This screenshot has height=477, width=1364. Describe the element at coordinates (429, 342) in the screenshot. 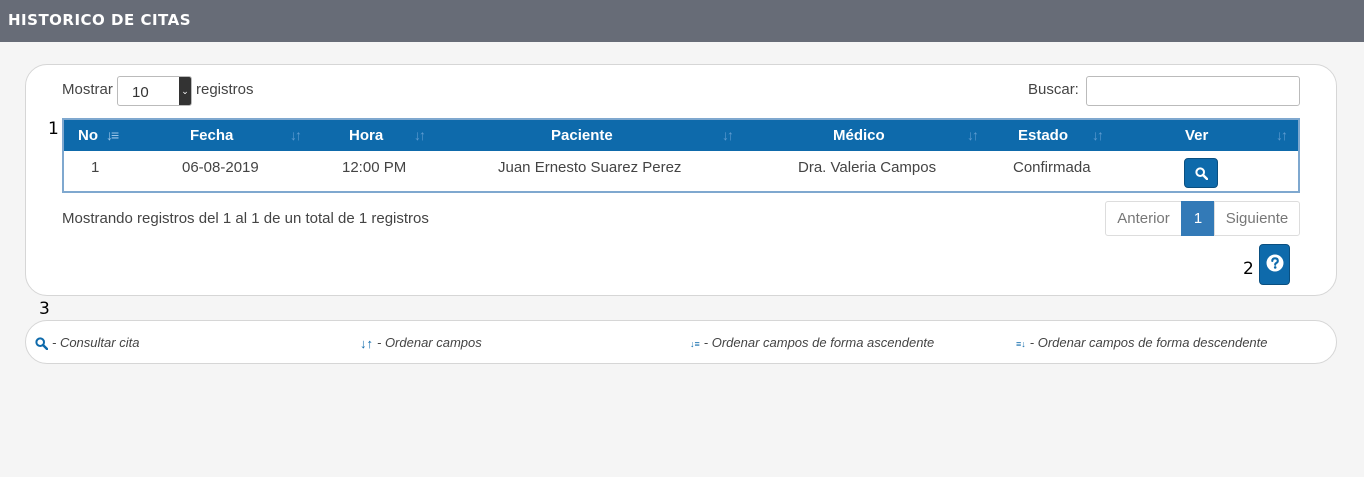

I see `legend-ordenar-label: - Ordenar campos` at that location.